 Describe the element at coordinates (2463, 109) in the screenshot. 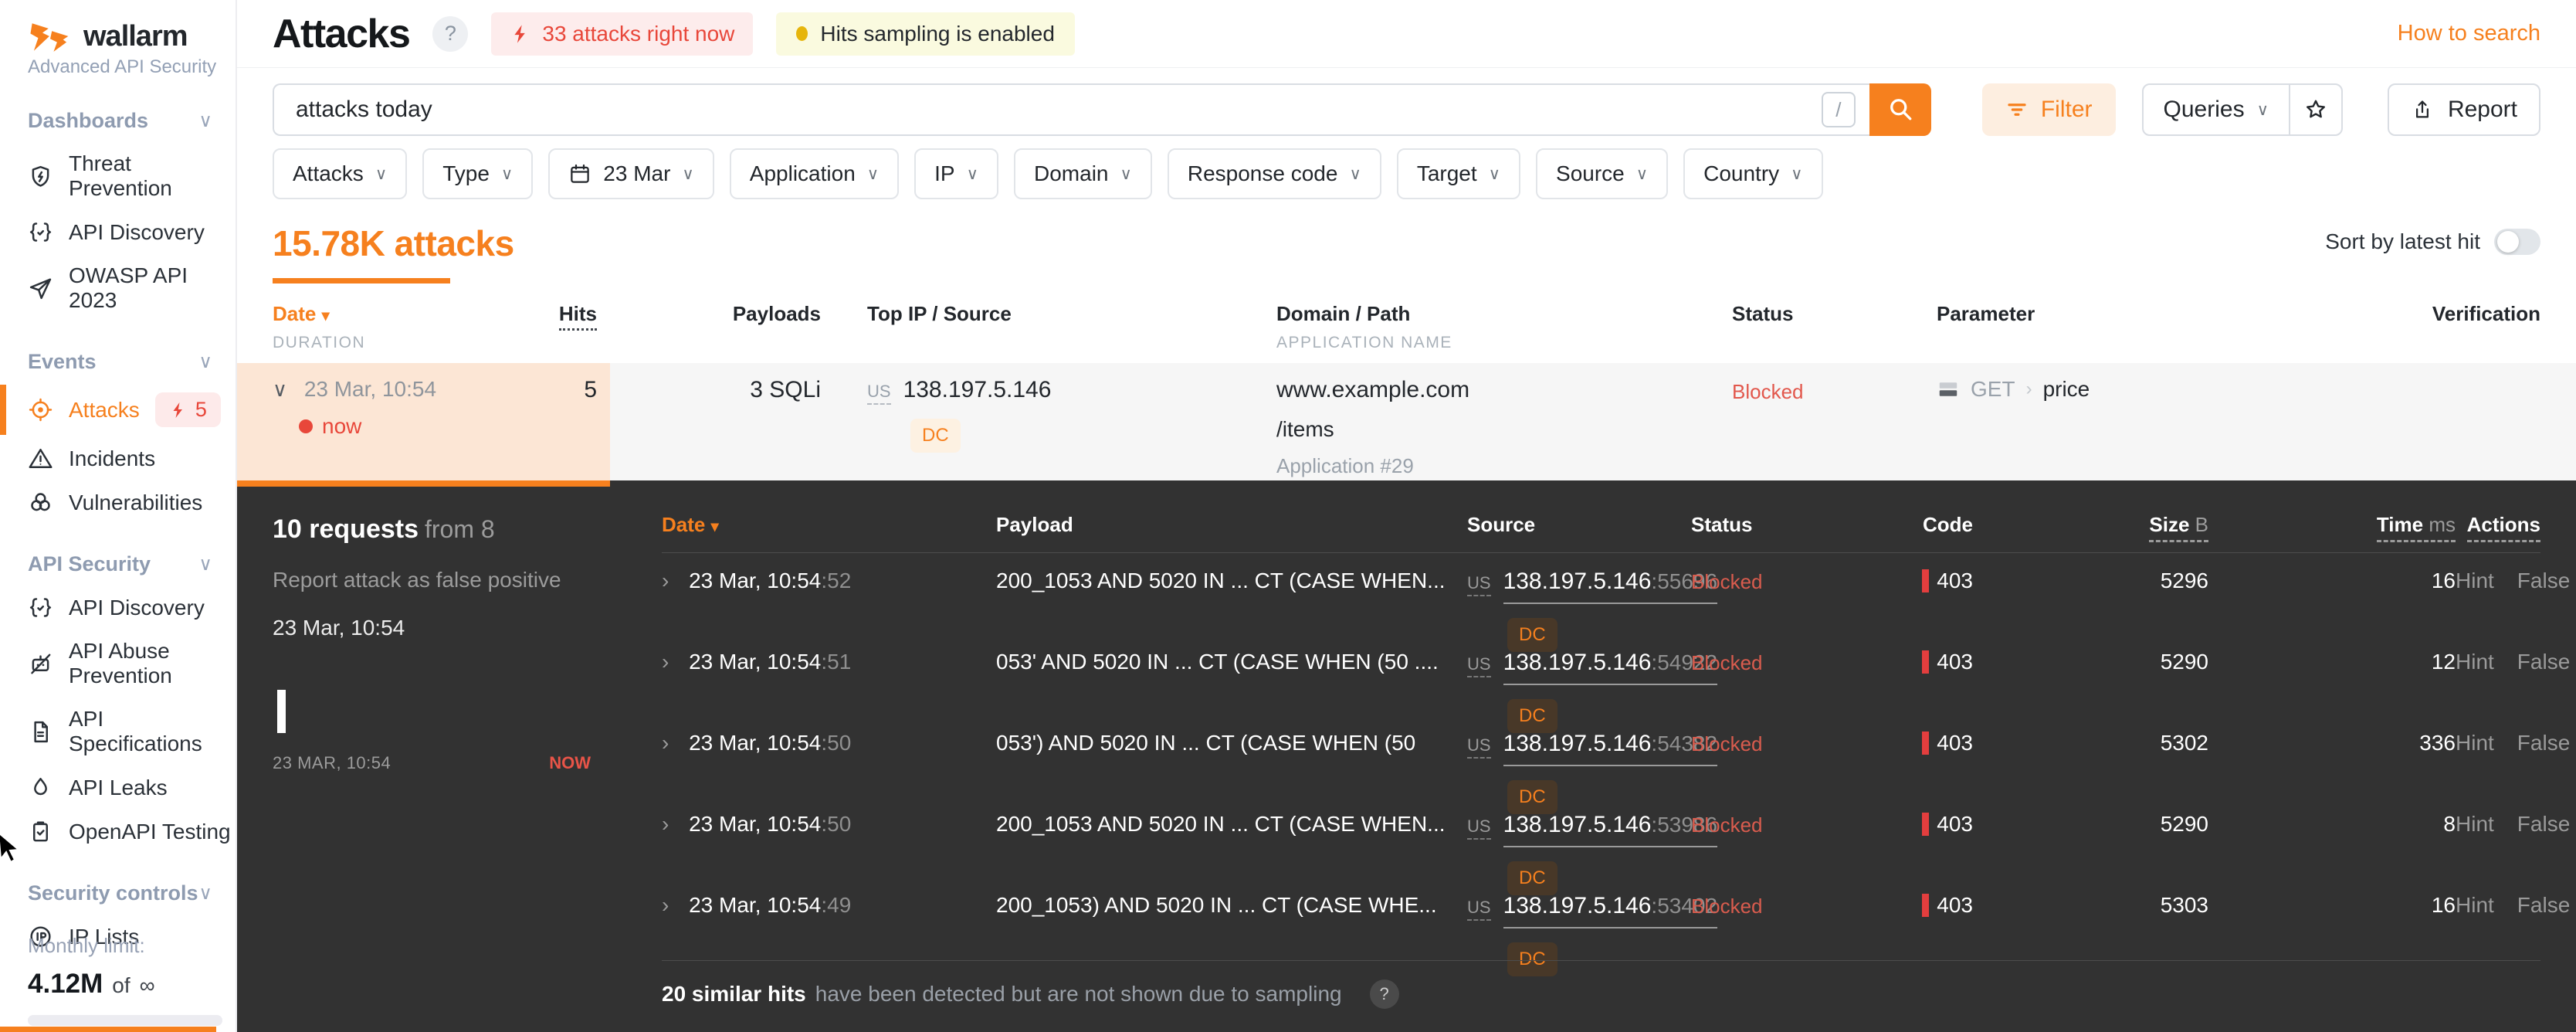

I see `report-button: Report` at that location.